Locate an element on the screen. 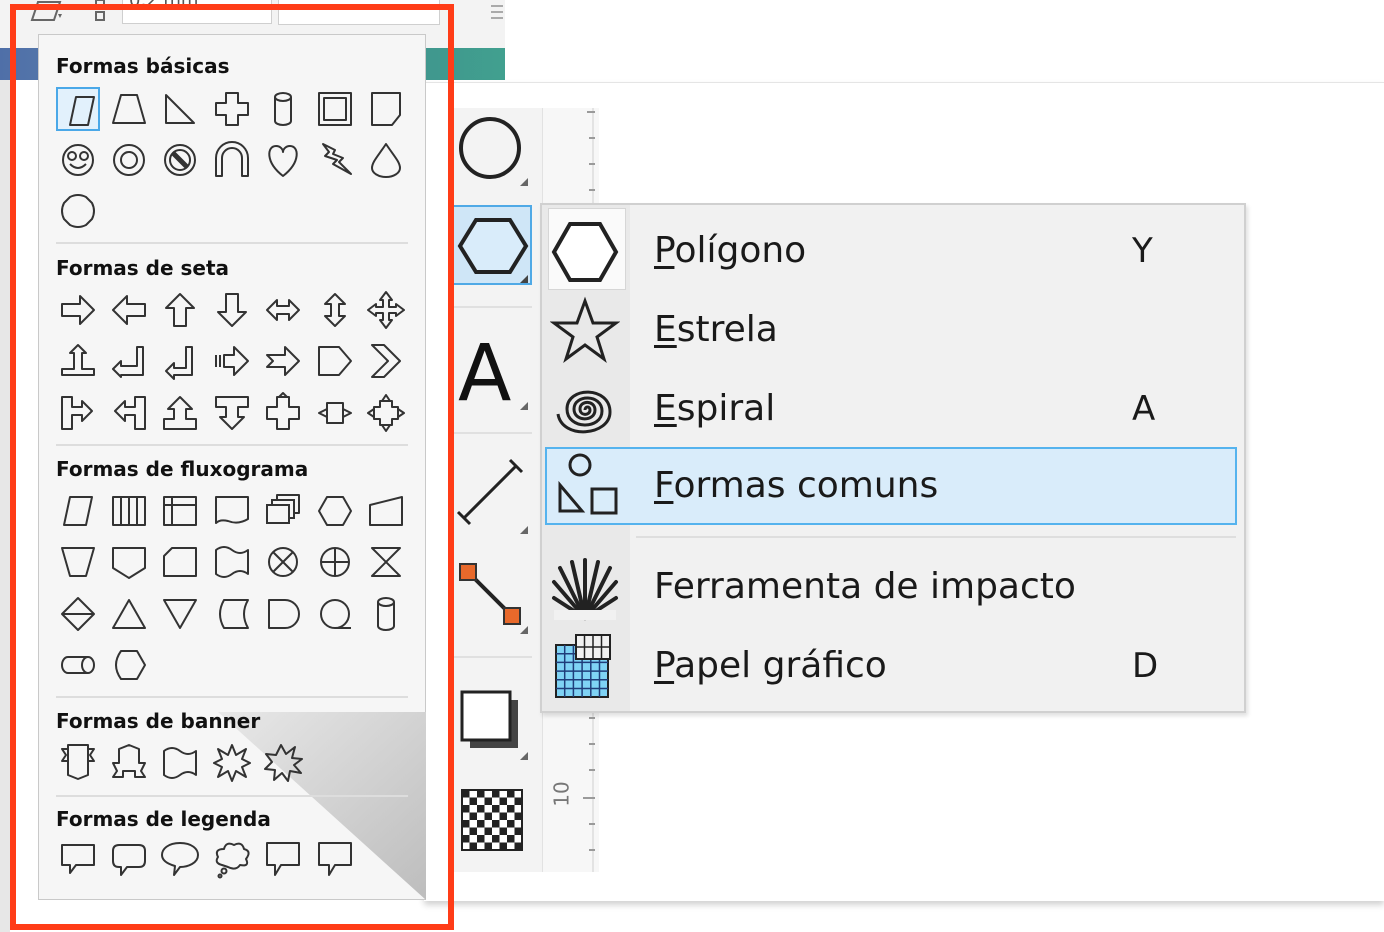  polygon-icon is located at coordinates (585, 251).